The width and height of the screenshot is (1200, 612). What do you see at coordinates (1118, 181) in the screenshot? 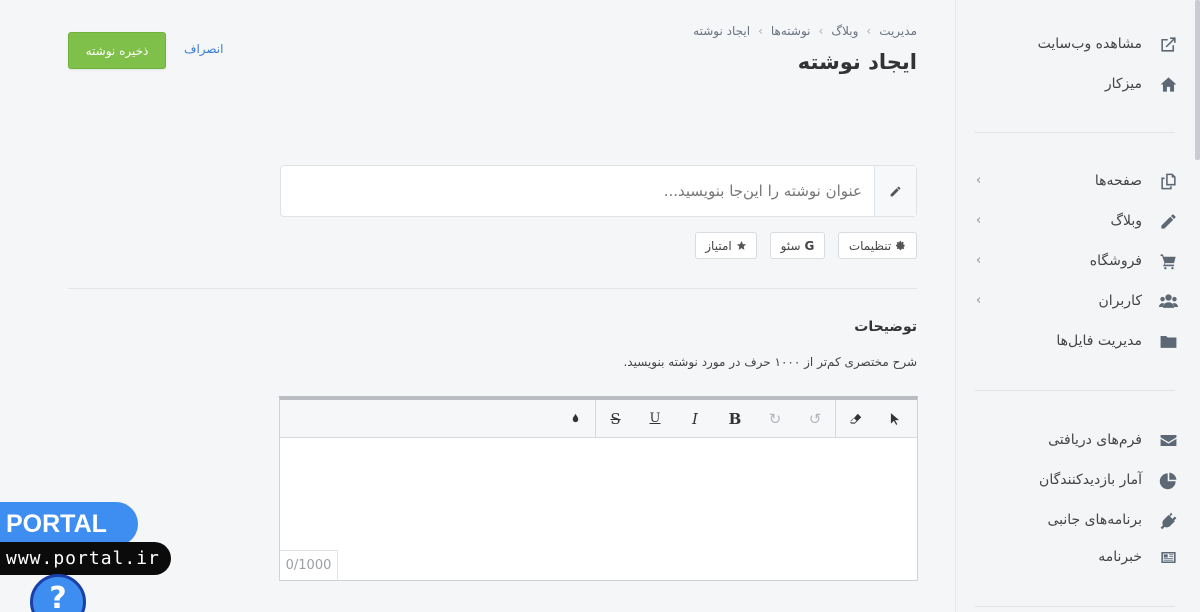
I see `sidebar-item-label: صفحه‌ها` at bounding box center [1118, 181].